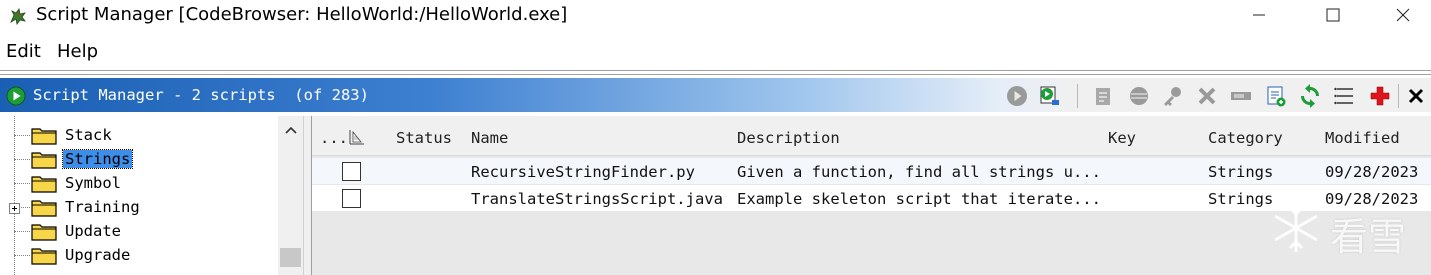 The width and height of the screenshot is (1431, 275). I want to click on component-toolbar, so click(1215, 95).